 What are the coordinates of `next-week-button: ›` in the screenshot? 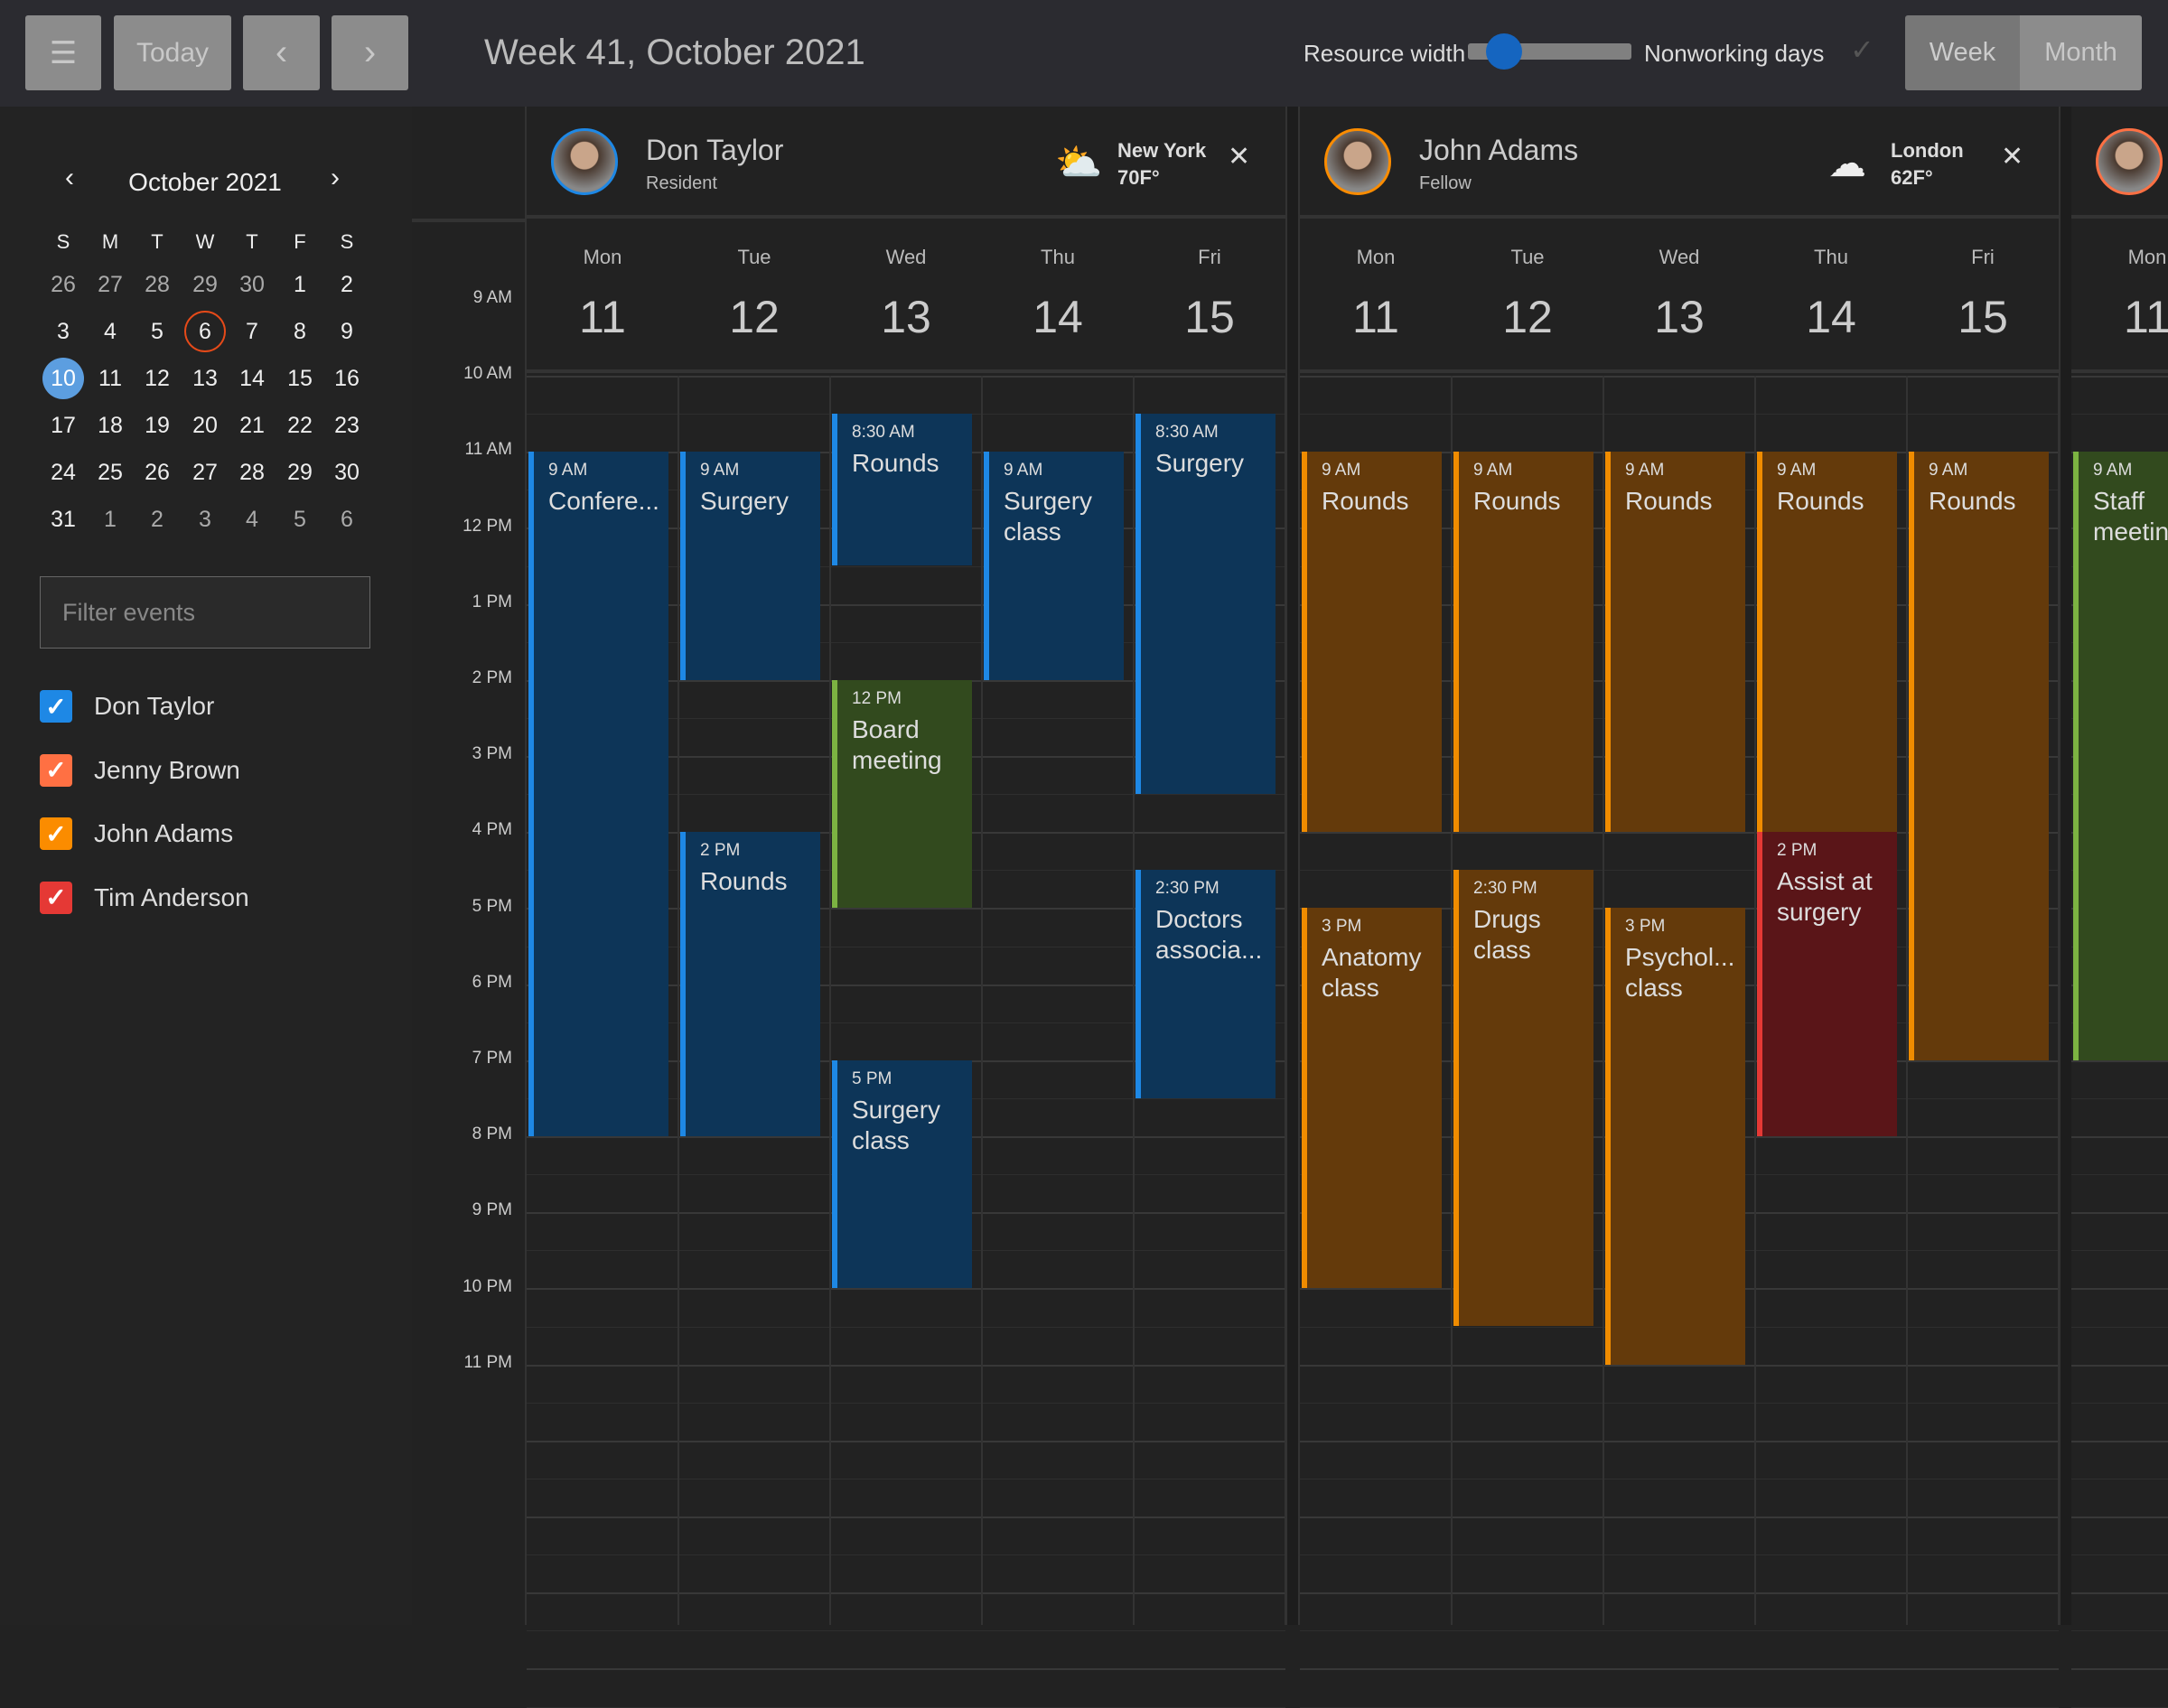 It's located at (370, 52).